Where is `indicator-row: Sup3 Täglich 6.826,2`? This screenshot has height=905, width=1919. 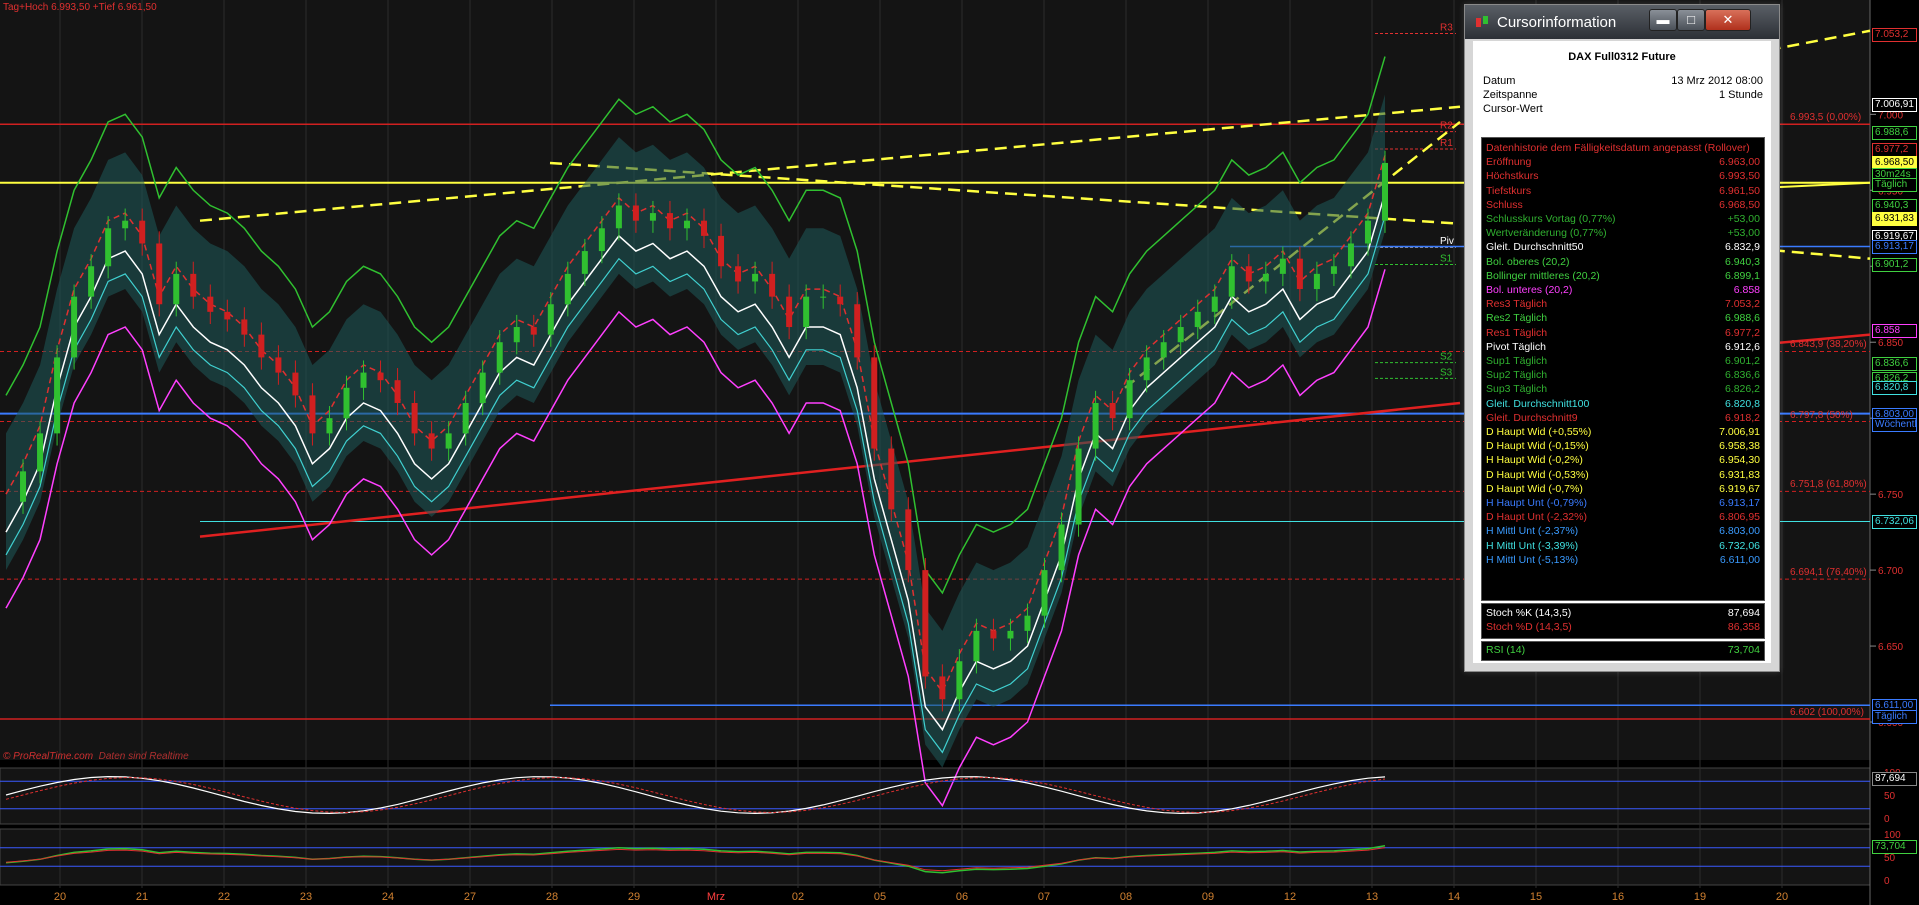 indicator-row: Sup3 Täglich 6.826,2 is located at coordinates (1623, 390).